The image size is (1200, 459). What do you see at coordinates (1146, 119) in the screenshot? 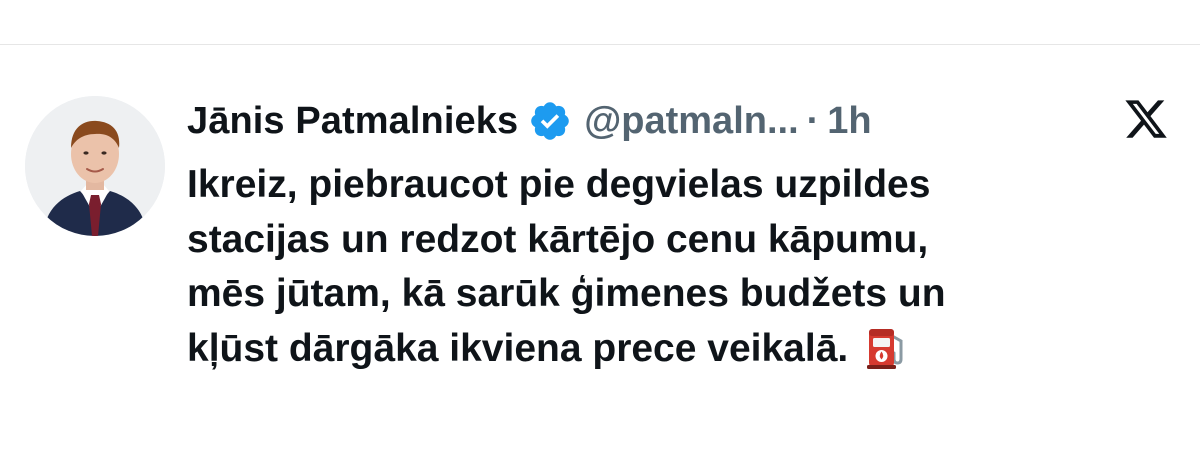
I see `x-logo-icon` at bounding box center [1146, 119].